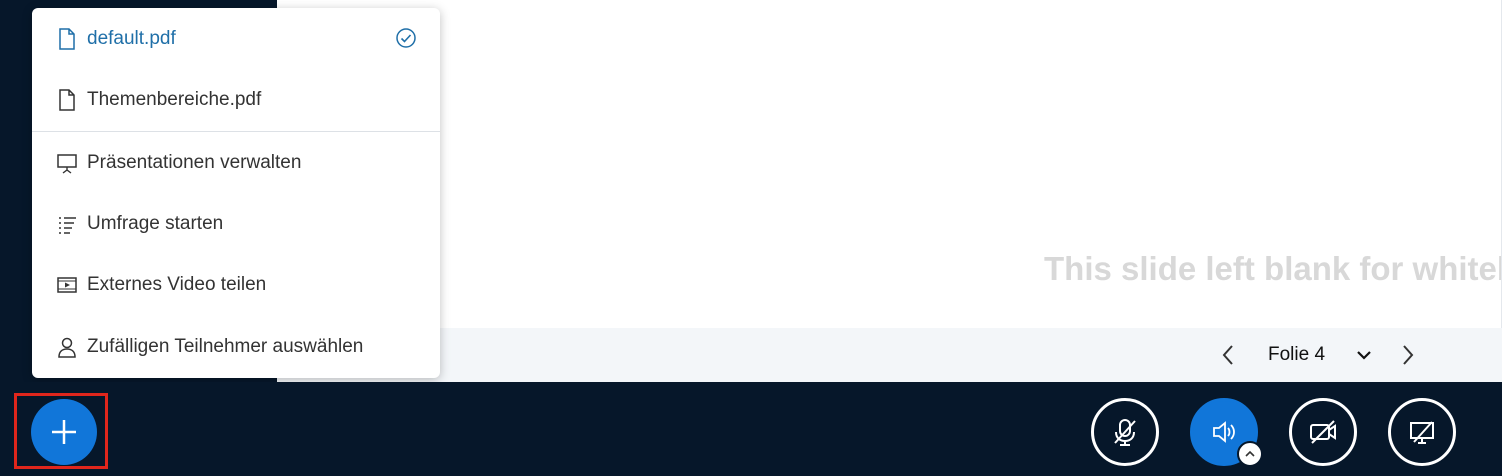 The width and height of the screenshot is (1502, 476). What do you see at coordinates (236, 39) in the screenshot?
I see `menu-item-default-pdf: default.pdf` at bounding box center [236, 39].